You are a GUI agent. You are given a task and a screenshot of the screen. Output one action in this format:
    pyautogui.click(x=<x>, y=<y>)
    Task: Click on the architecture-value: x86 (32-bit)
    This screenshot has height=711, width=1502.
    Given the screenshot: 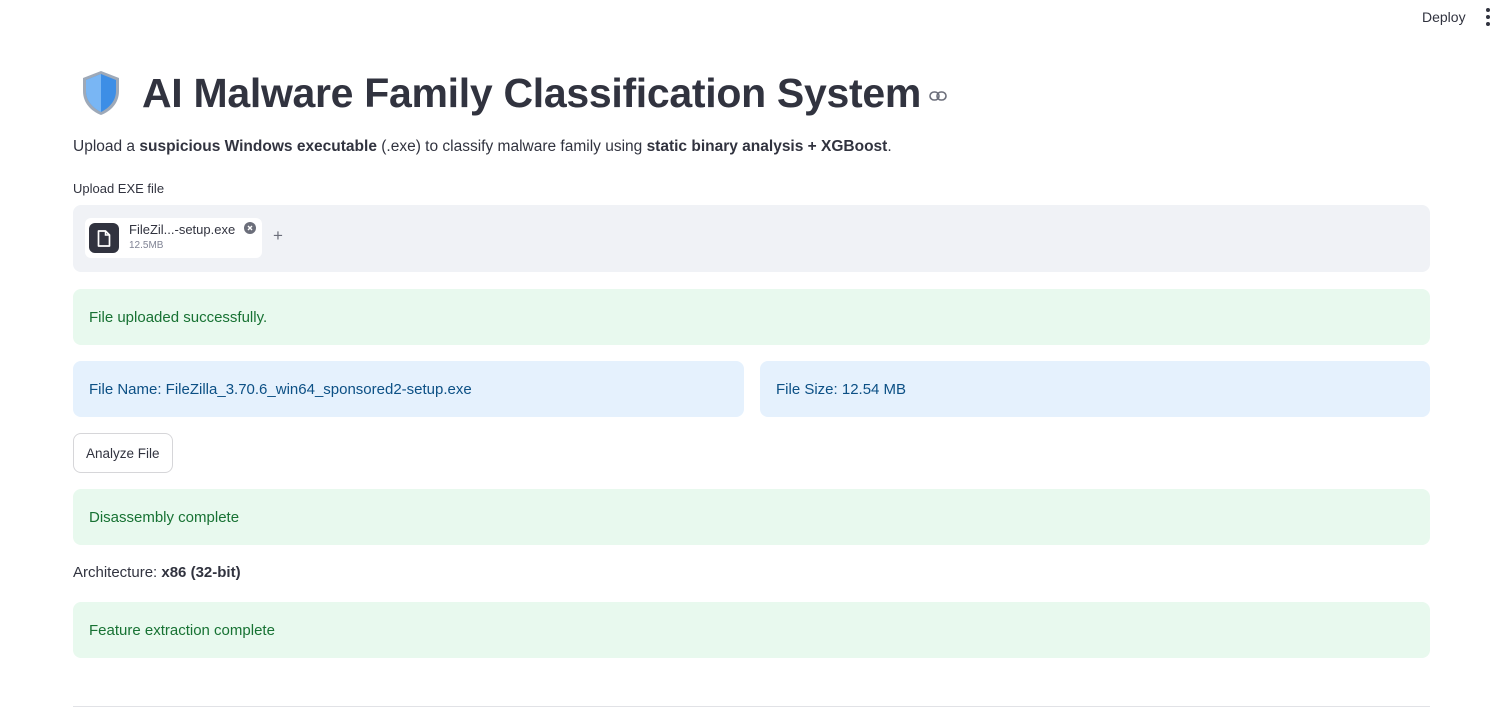 What is the action you would take?
    pyautogui.click(x=201, y=572)
    